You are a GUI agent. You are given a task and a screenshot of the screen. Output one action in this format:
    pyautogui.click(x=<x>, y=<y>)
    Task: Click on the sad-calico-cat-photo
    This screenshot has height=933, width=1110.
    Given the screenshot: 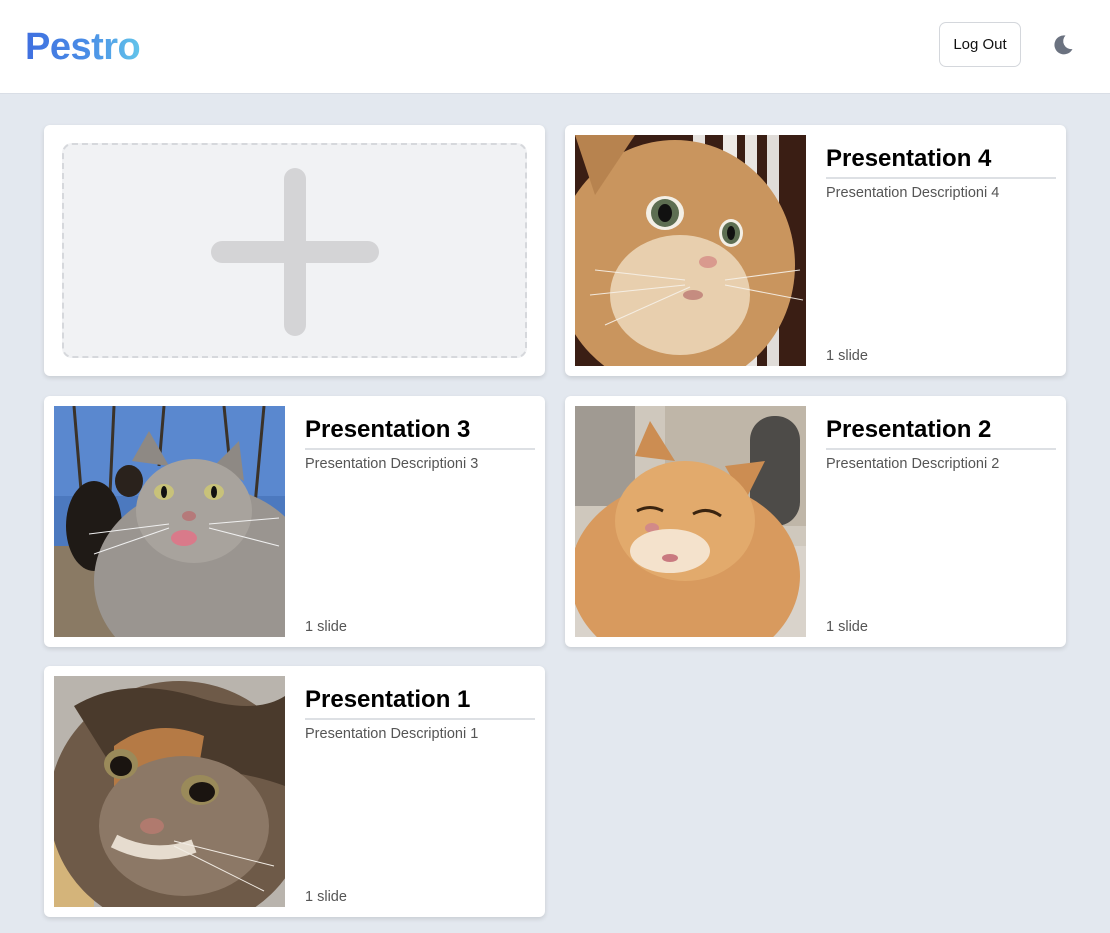 What is the action you would take?
    pyautogui.click(x=169, y=791)
    